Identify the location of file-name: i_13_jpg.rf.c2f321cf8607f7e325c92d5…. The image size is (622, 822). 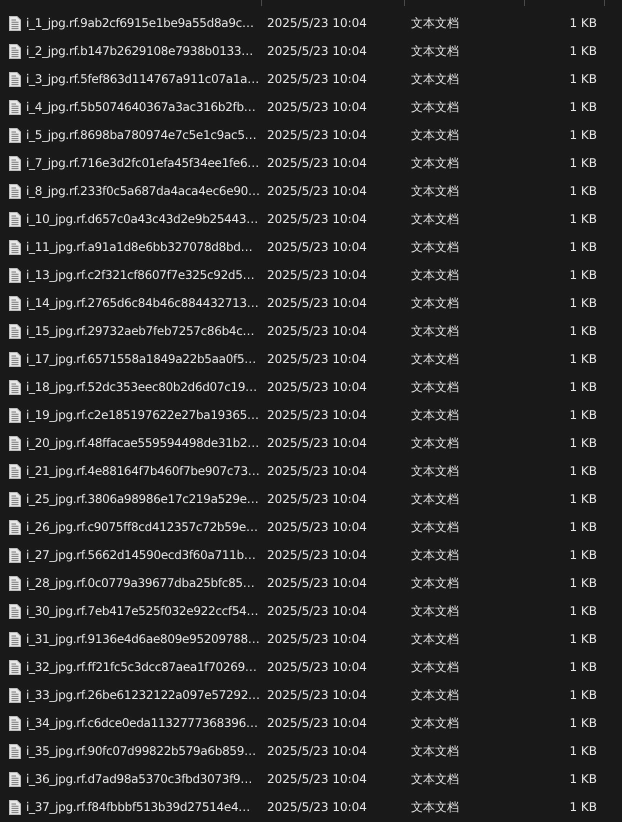
(140, 275).